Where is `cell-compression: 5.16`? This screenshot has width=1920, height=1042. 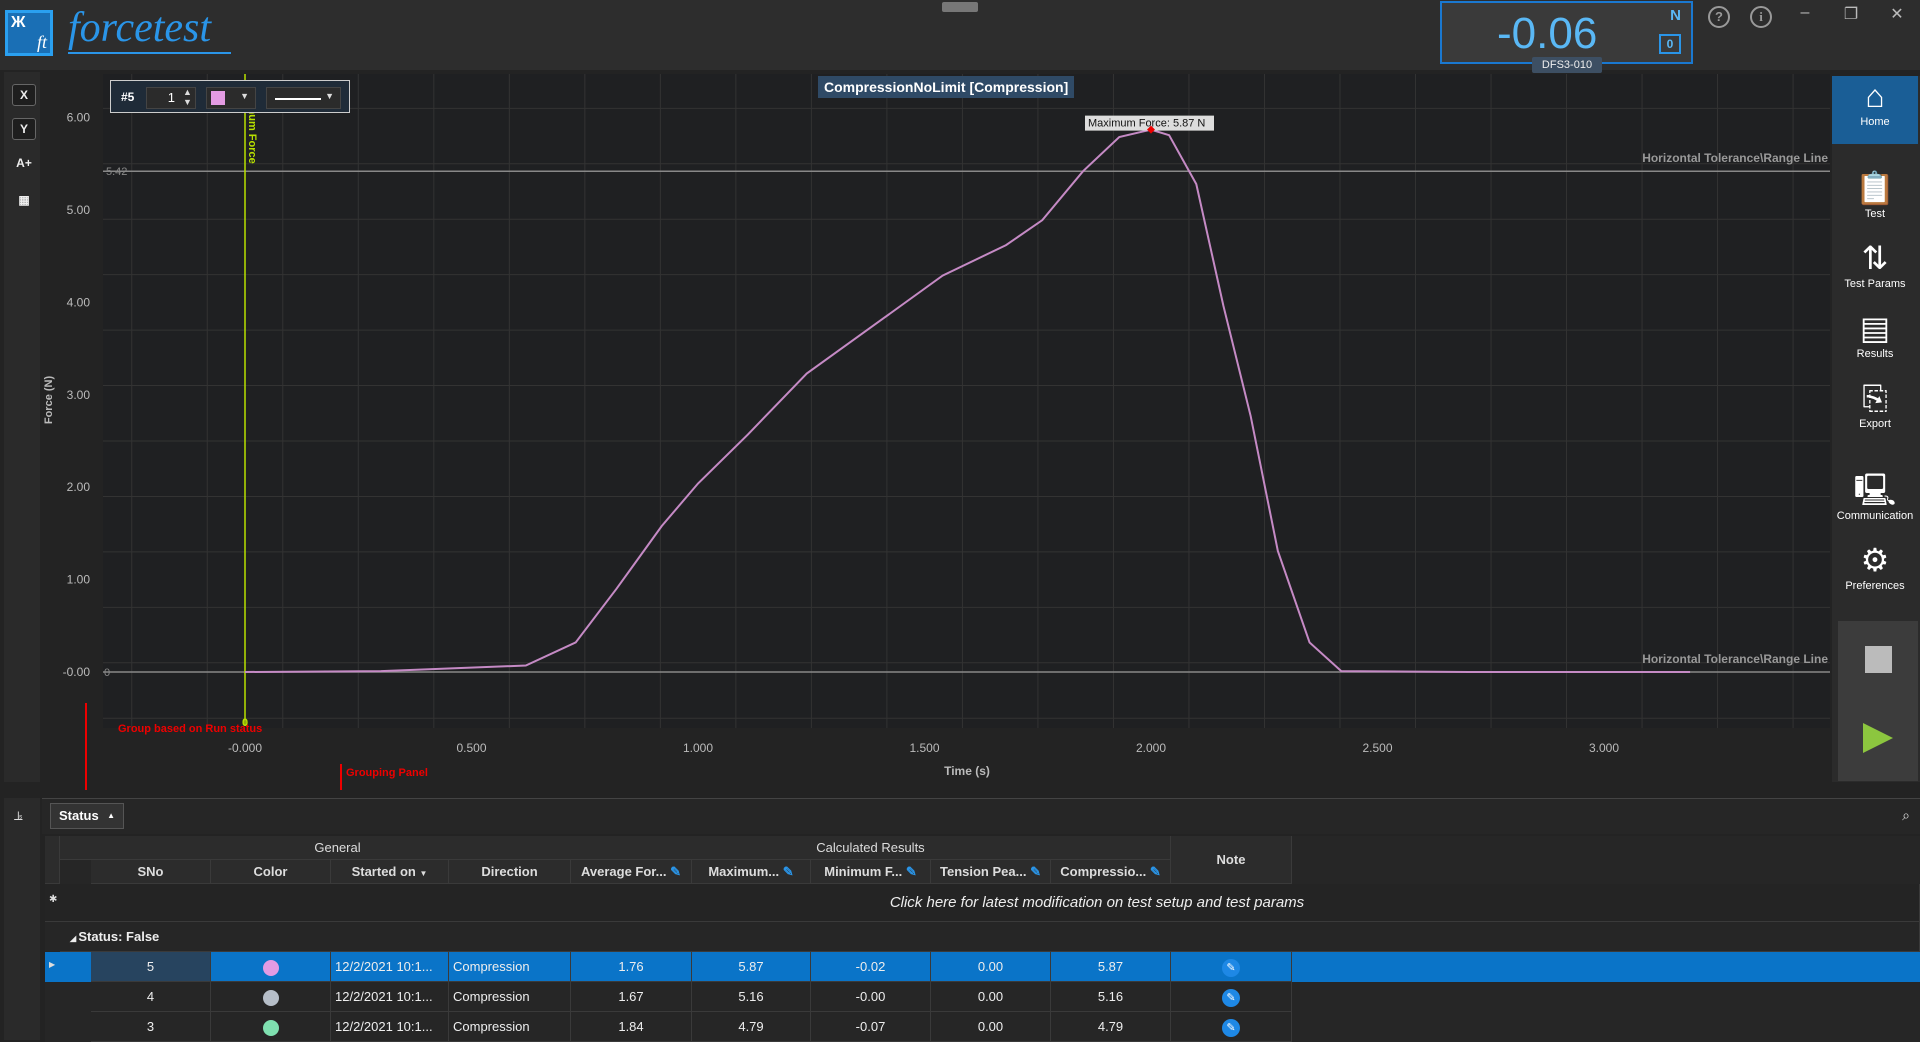 cell-compression: 5.16 is located at coordinates (1111, 997).